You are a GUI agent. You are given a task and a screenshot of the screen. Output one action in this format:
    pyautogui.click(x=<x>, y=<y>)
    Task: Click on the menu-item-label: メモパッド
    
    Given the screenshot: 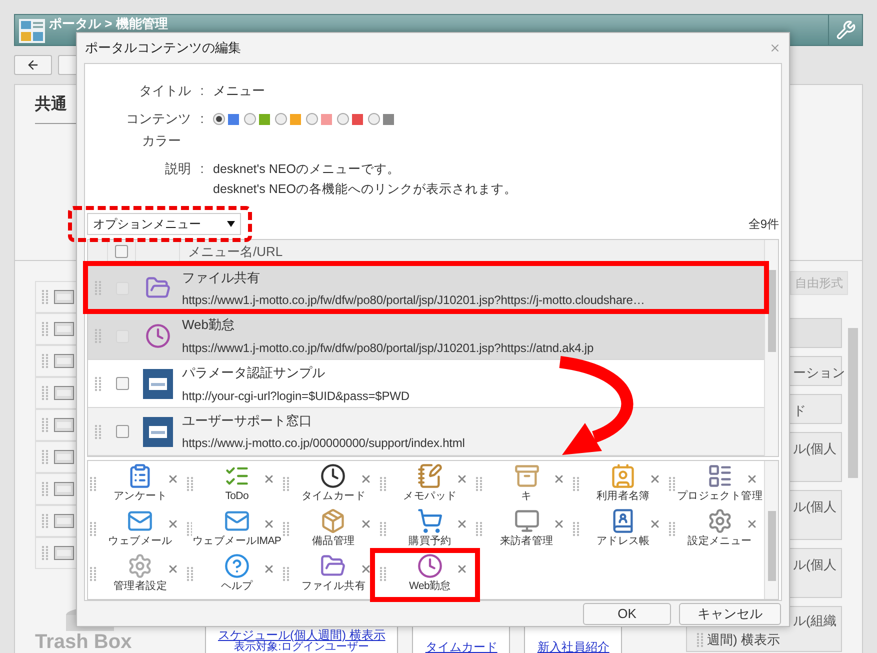 What is the action you would take?
    pyautogui.click(x=430, y=496)
    